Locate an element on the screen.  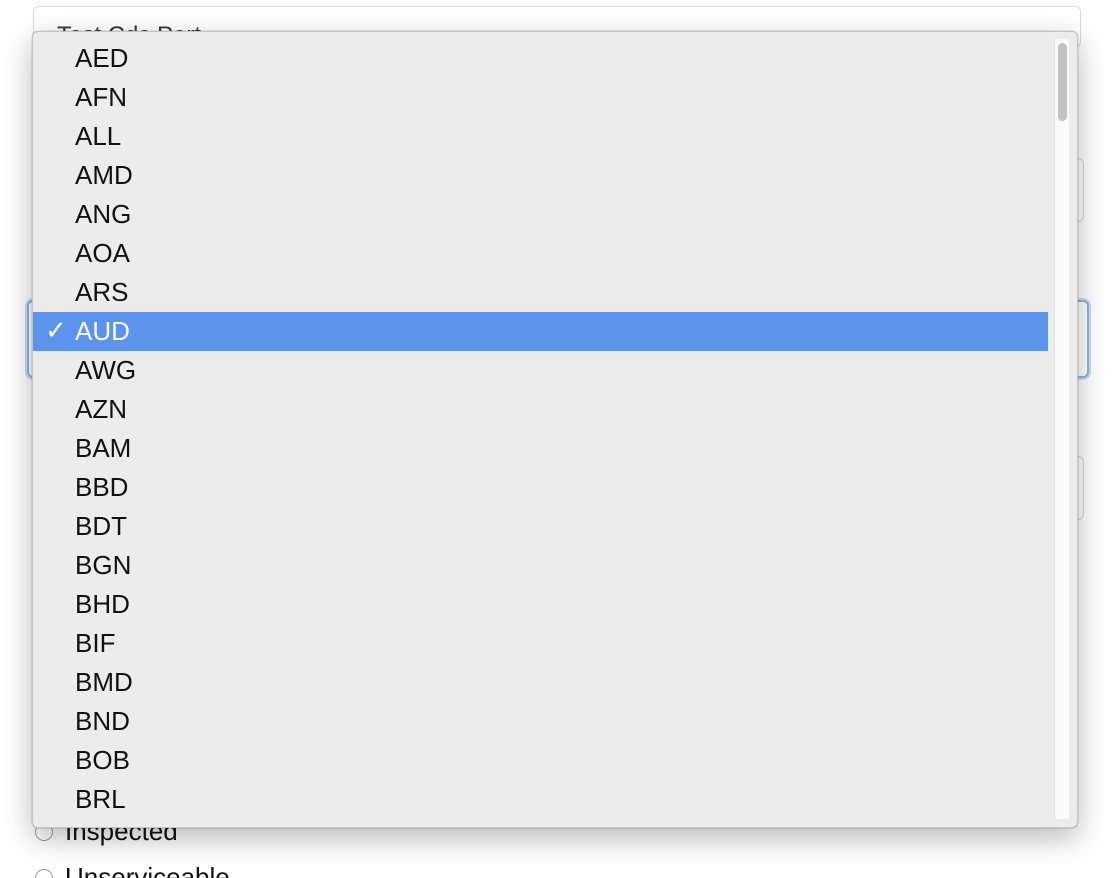
currency-option-ang: ANG is located at coordinates (540, 214).